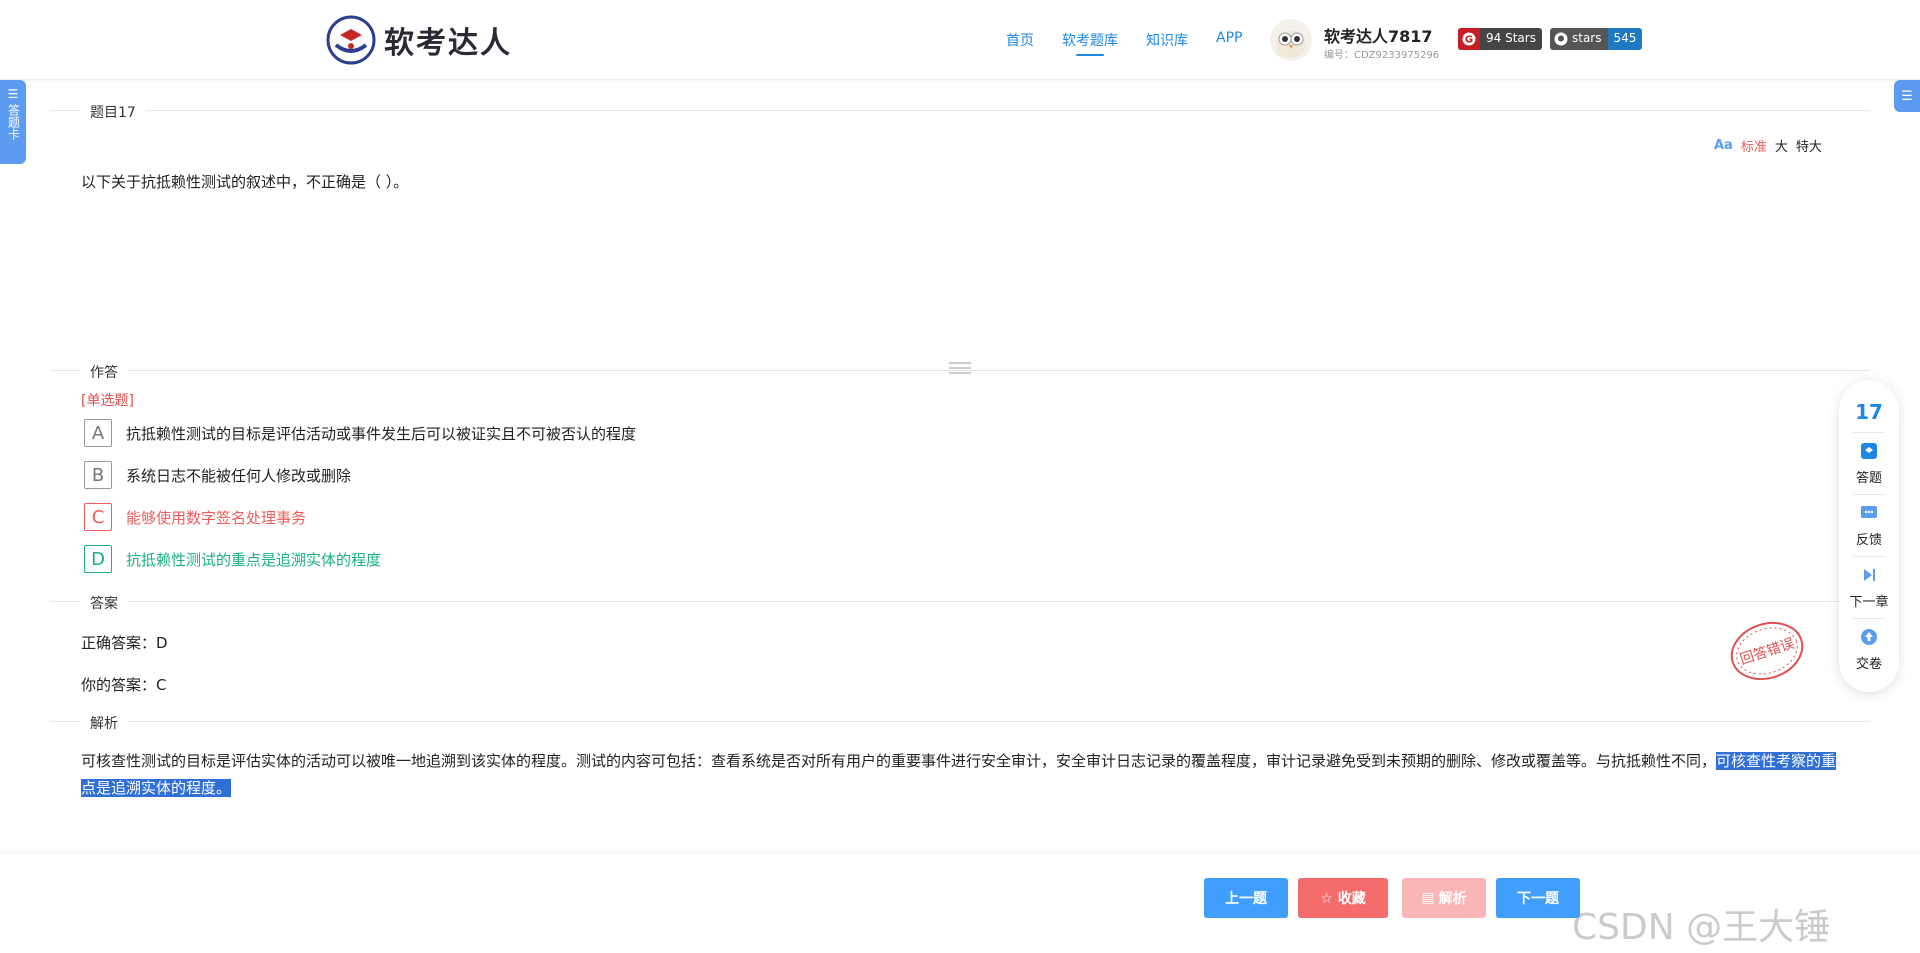 This screenshot has width=1920, height=953. What do you see at coordinates (1452, 899) in the screenshot?
I see `analysis-button-label: 解析` at bounding box center [1452, 899].